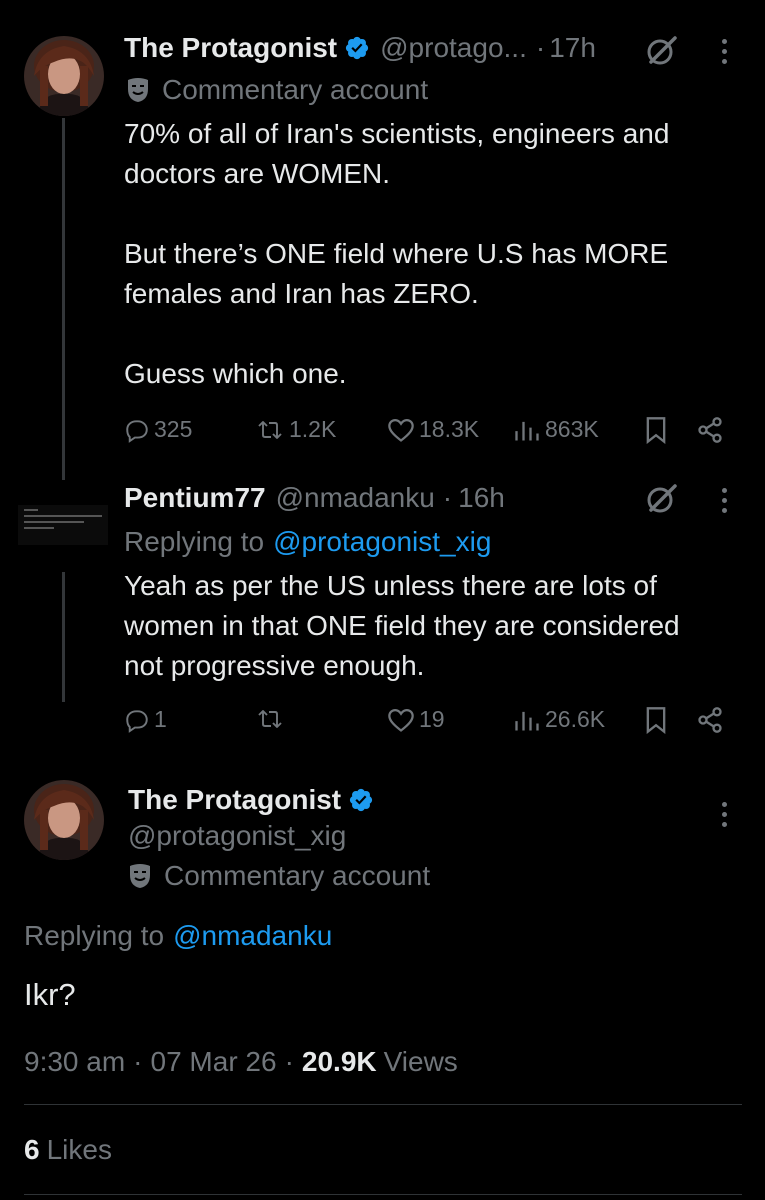 The height and width of the screenshot is (1200, 765). Describe the element at coordinates (449, 429) in the screenshot. I see `like-count: 18.3K` at that location.